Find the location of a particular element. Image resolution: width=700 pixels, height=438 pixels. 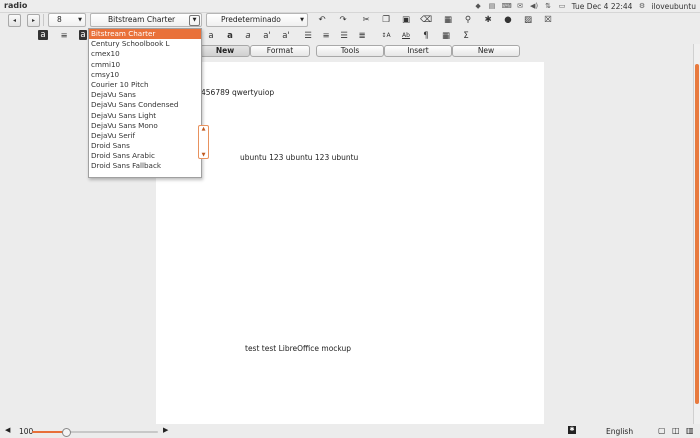

arrow-left-icon: ◂ is located at coordinates (14, 20).